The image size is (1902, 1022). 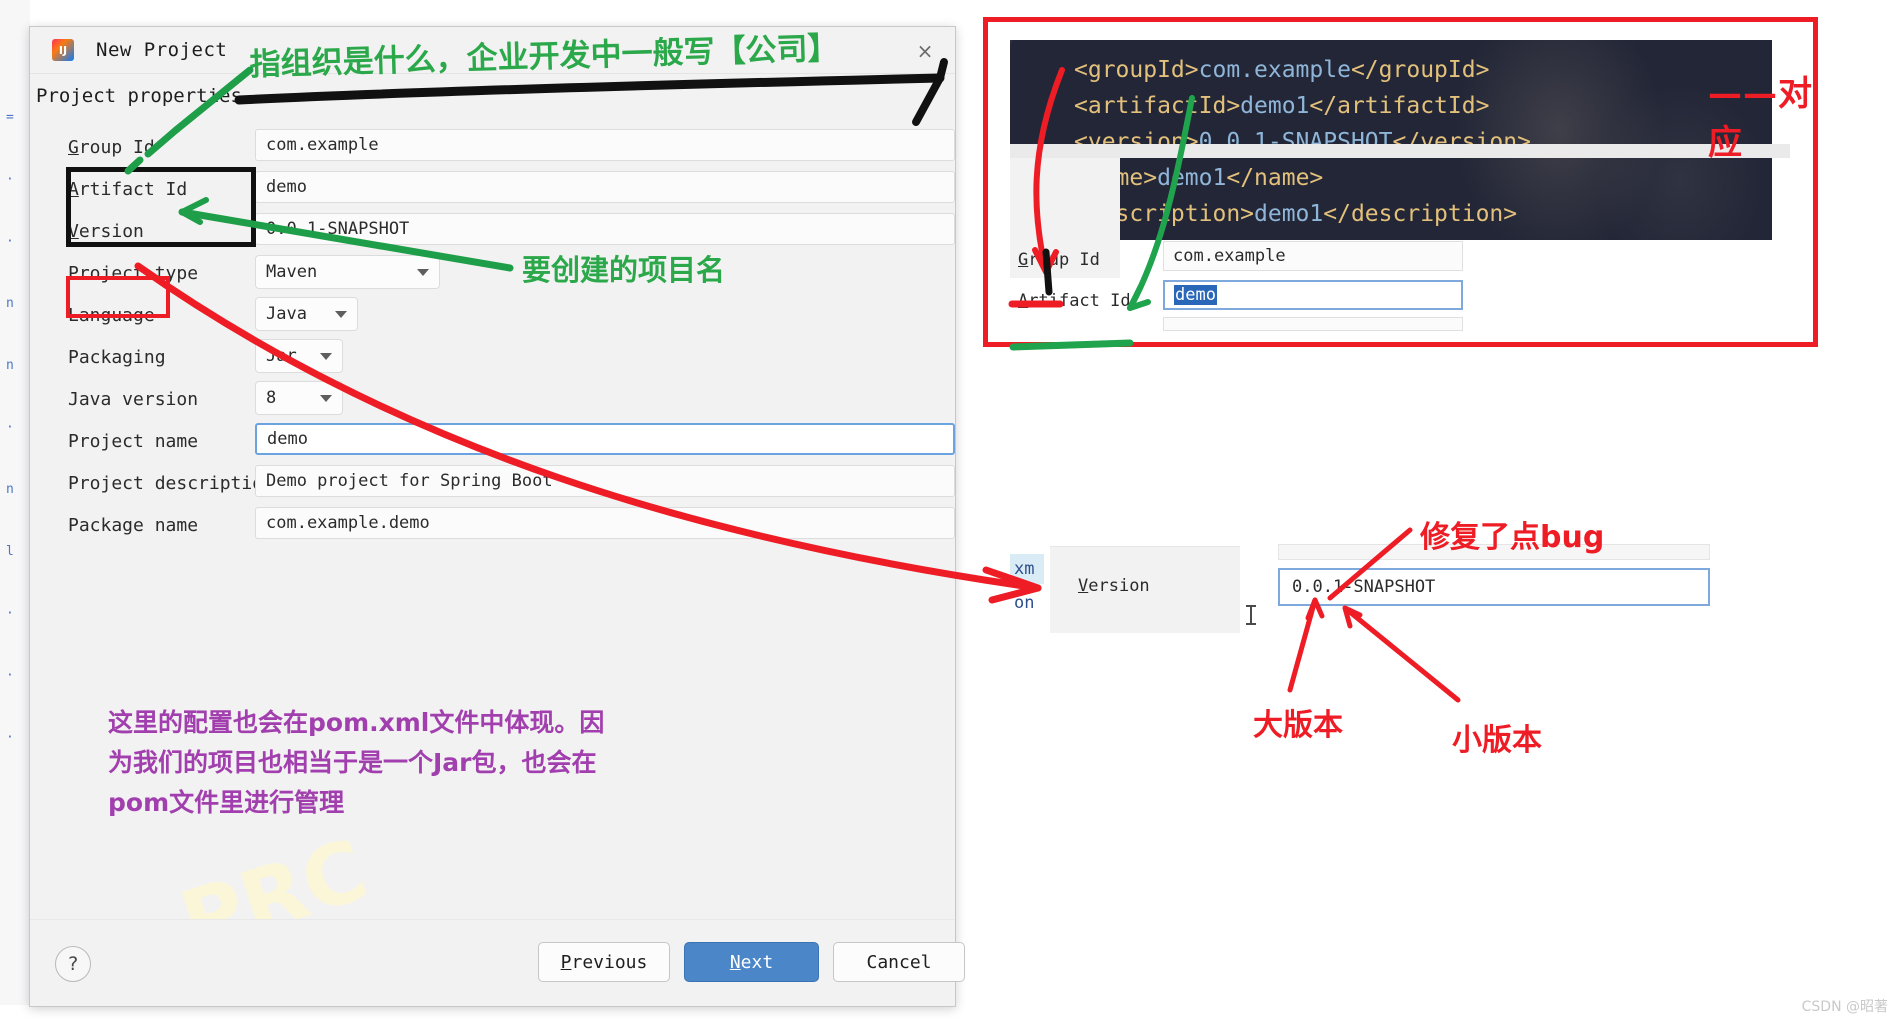 What do you see at coordinates (566, 962) in the screenshot?
I see `previous-mnemonic: P` at bounding box center [566, 962].